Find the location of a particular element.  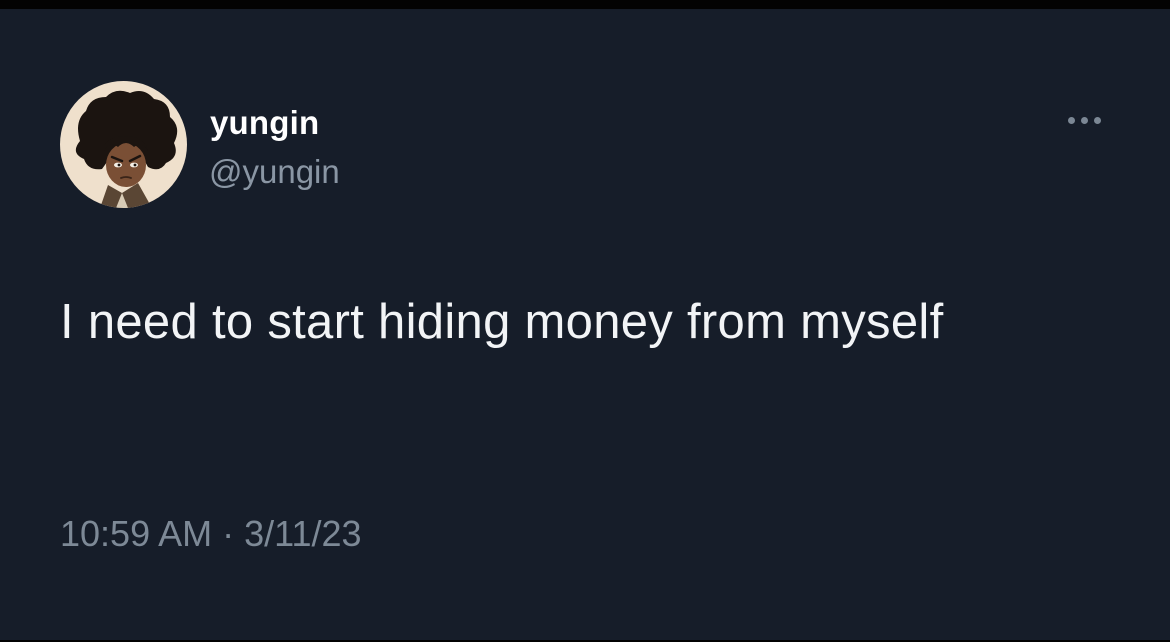

tweet-meta: 10:59 AM · 3/11/23 is located at coordinates (211, 534).